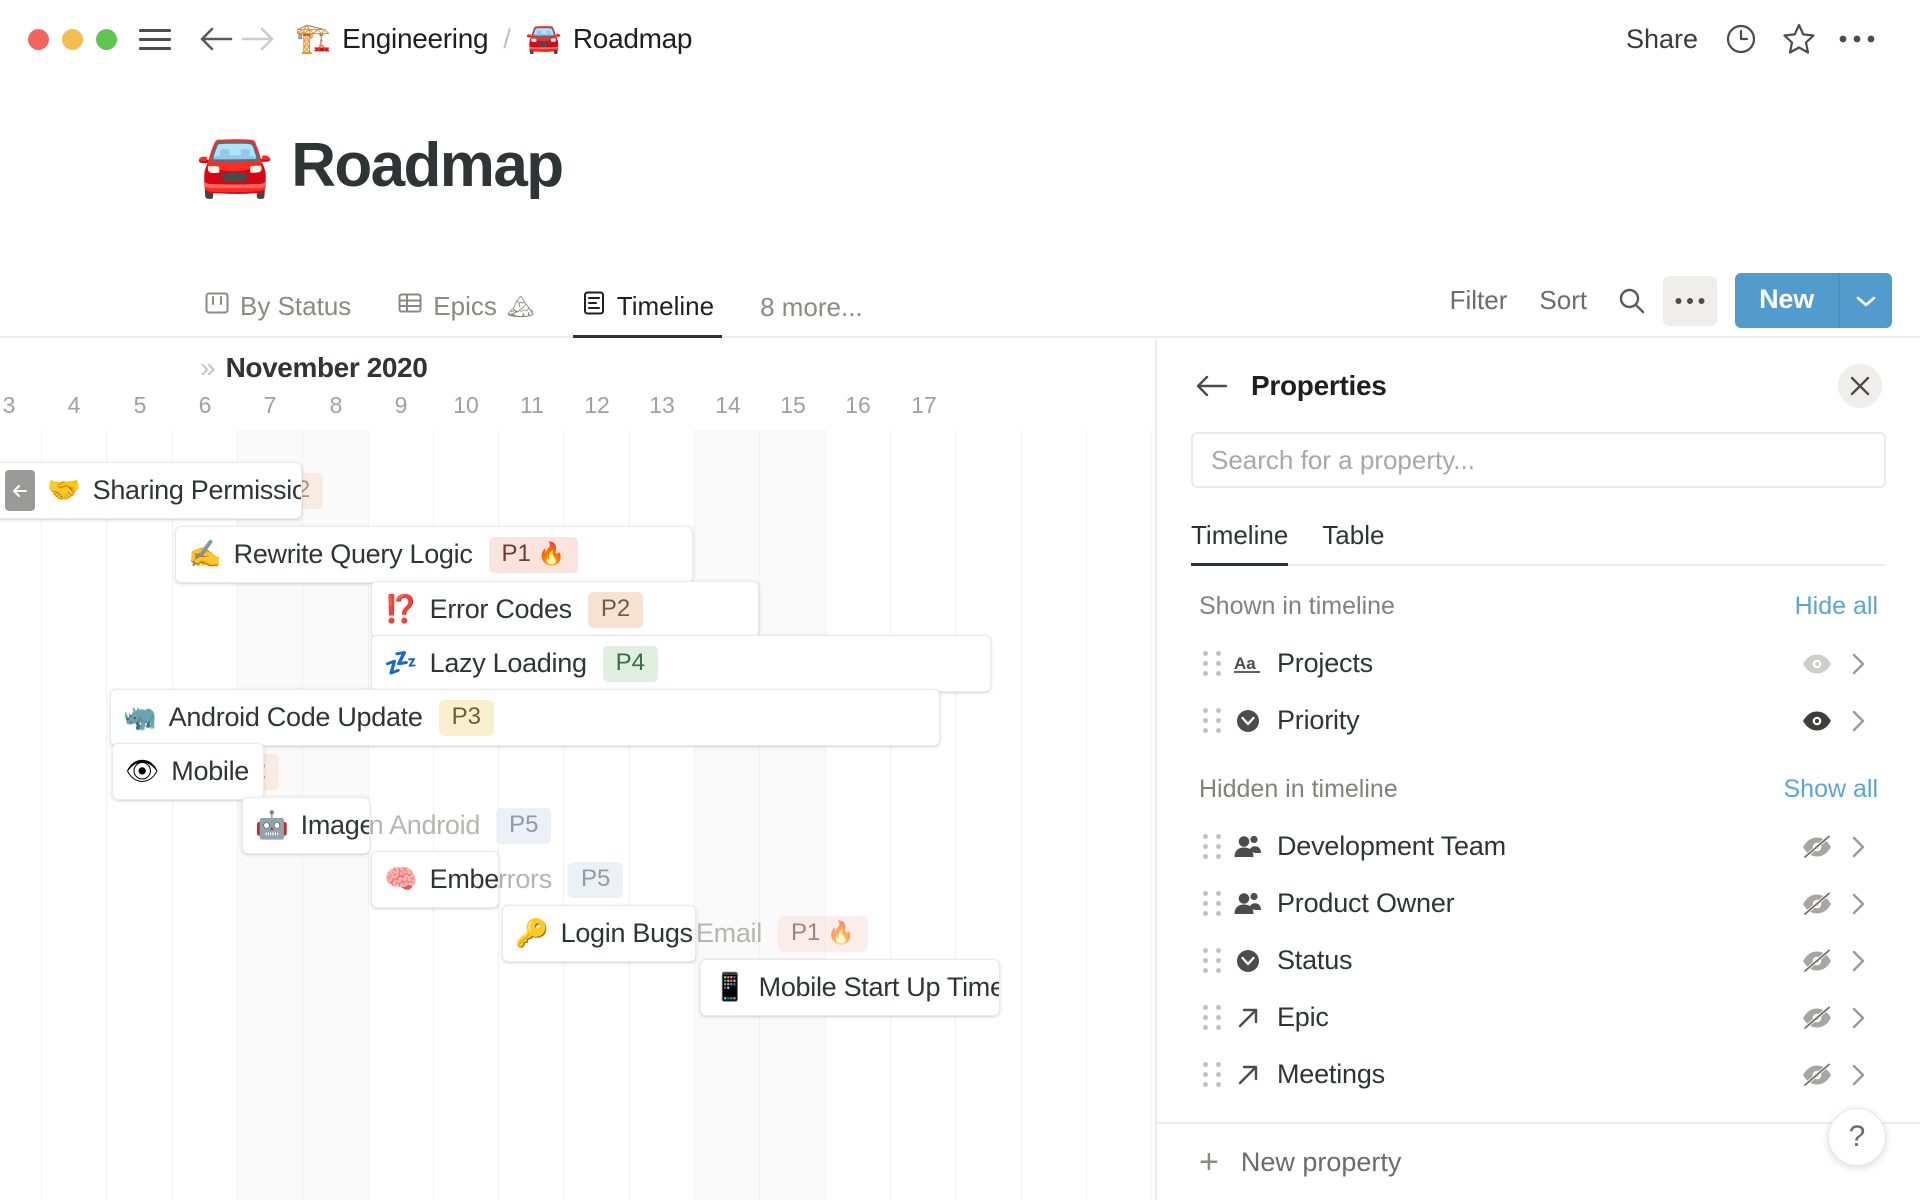 The image size is (1920, 1200). I want to click on crane-icon: 🏗️, so click(313, 38).